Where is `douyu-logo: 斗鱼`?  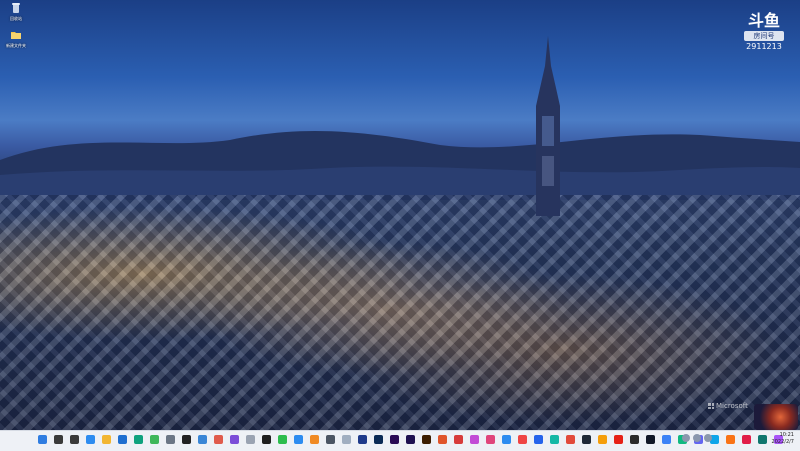 douyu-logo: 斗鱼 is located at coordinates (763, 20).